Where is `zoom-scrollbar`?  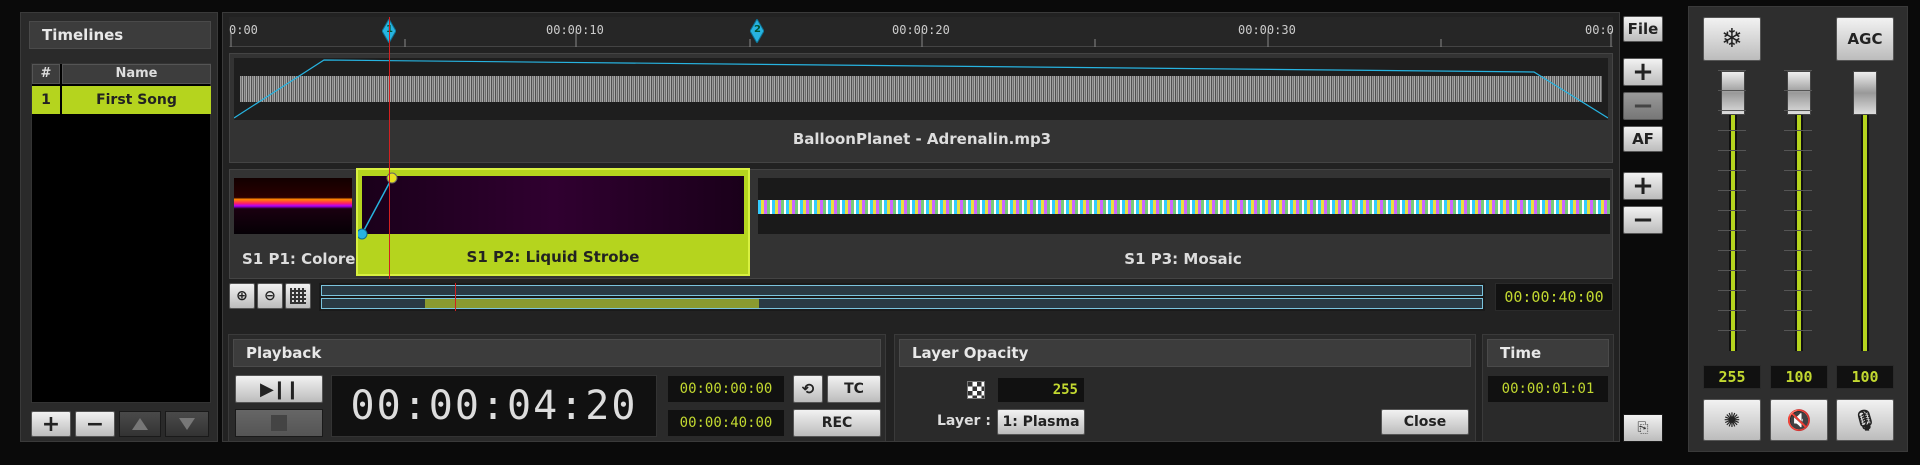 zoom-scrollbar is located at coordinates (902, 297).